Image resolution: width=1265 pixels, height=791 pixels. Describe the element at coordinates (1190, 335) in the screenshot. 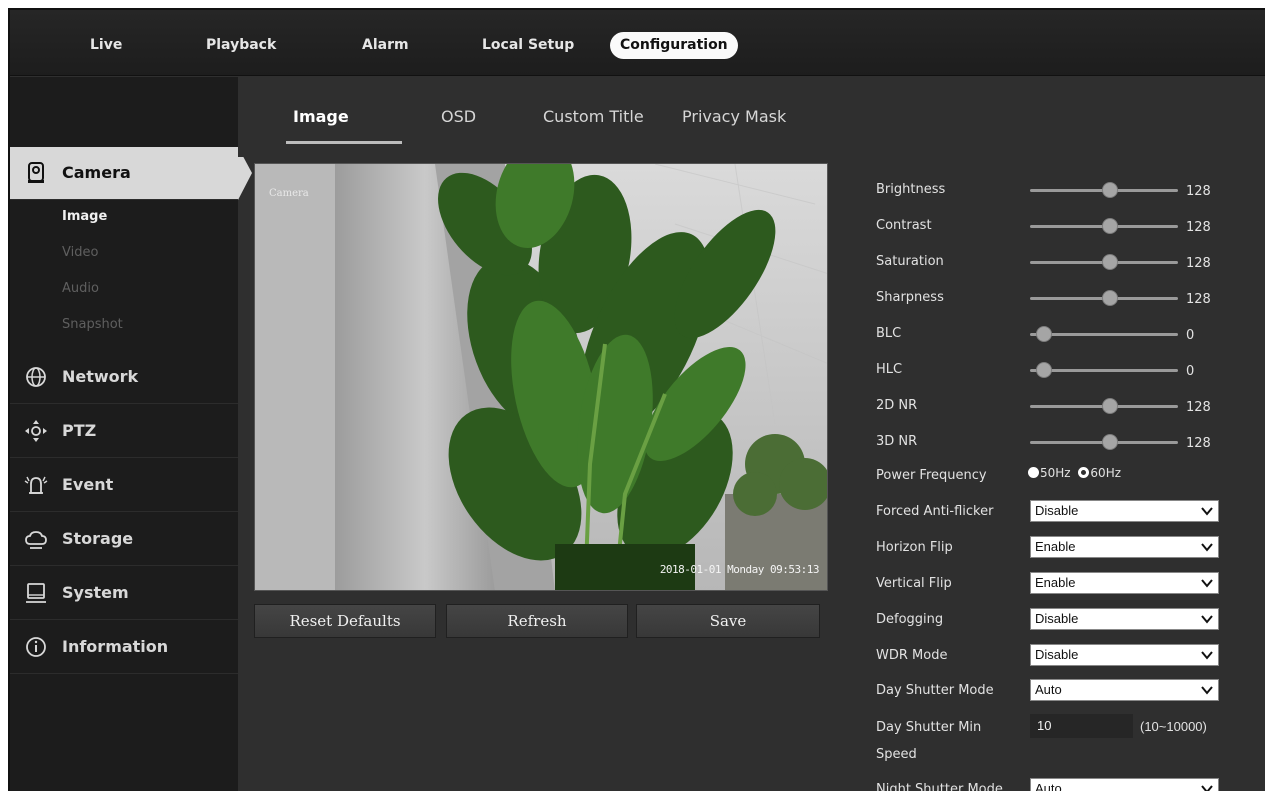

I see `blc-value: 0` at that location.